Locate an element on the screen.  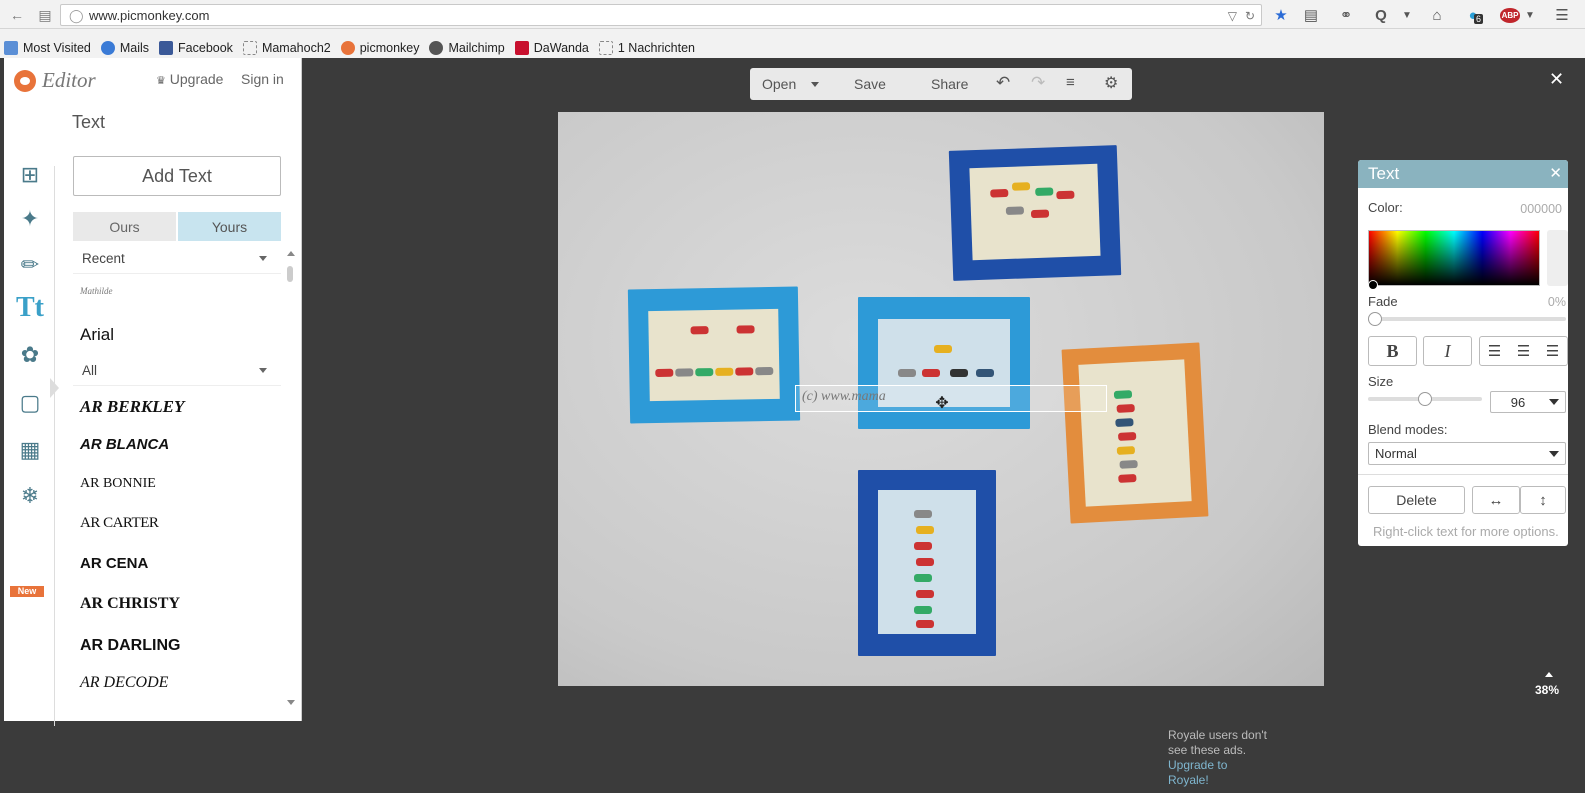
layers-icon: ≡ is located at coordinates (1070, 82).